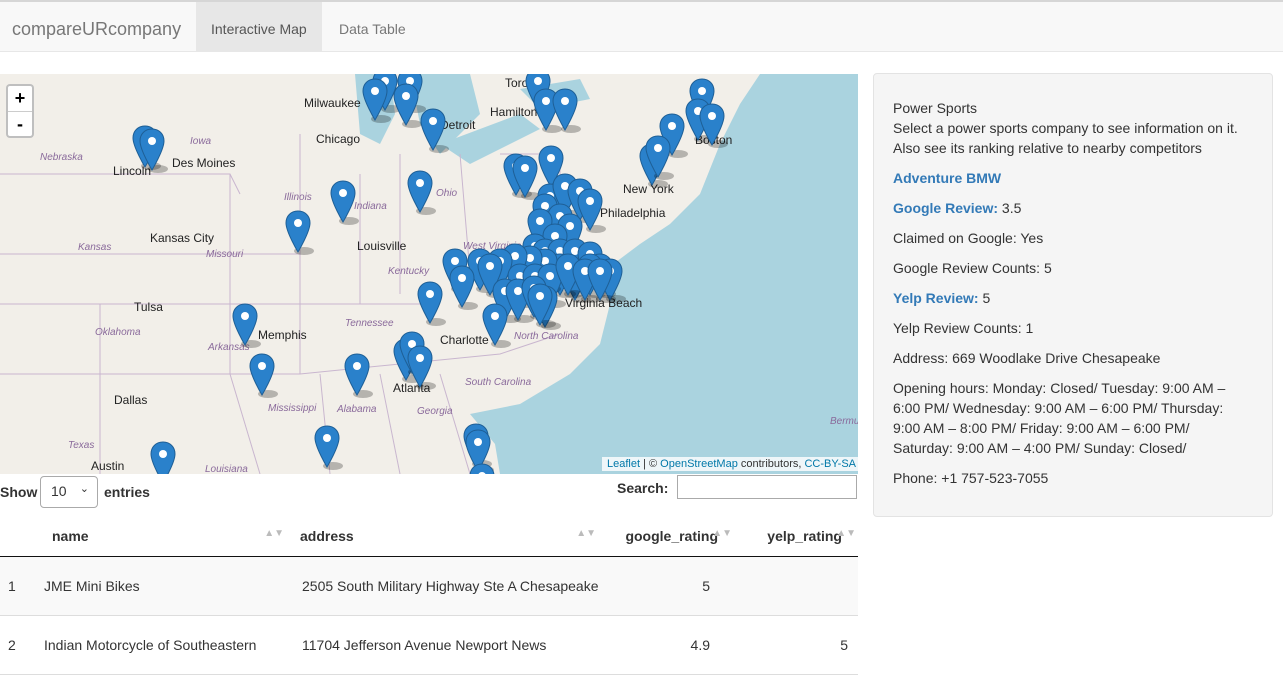  Describe the element at coordinates (435, 411) in the screenshot. I see `svg-text: Georgia` at that location.